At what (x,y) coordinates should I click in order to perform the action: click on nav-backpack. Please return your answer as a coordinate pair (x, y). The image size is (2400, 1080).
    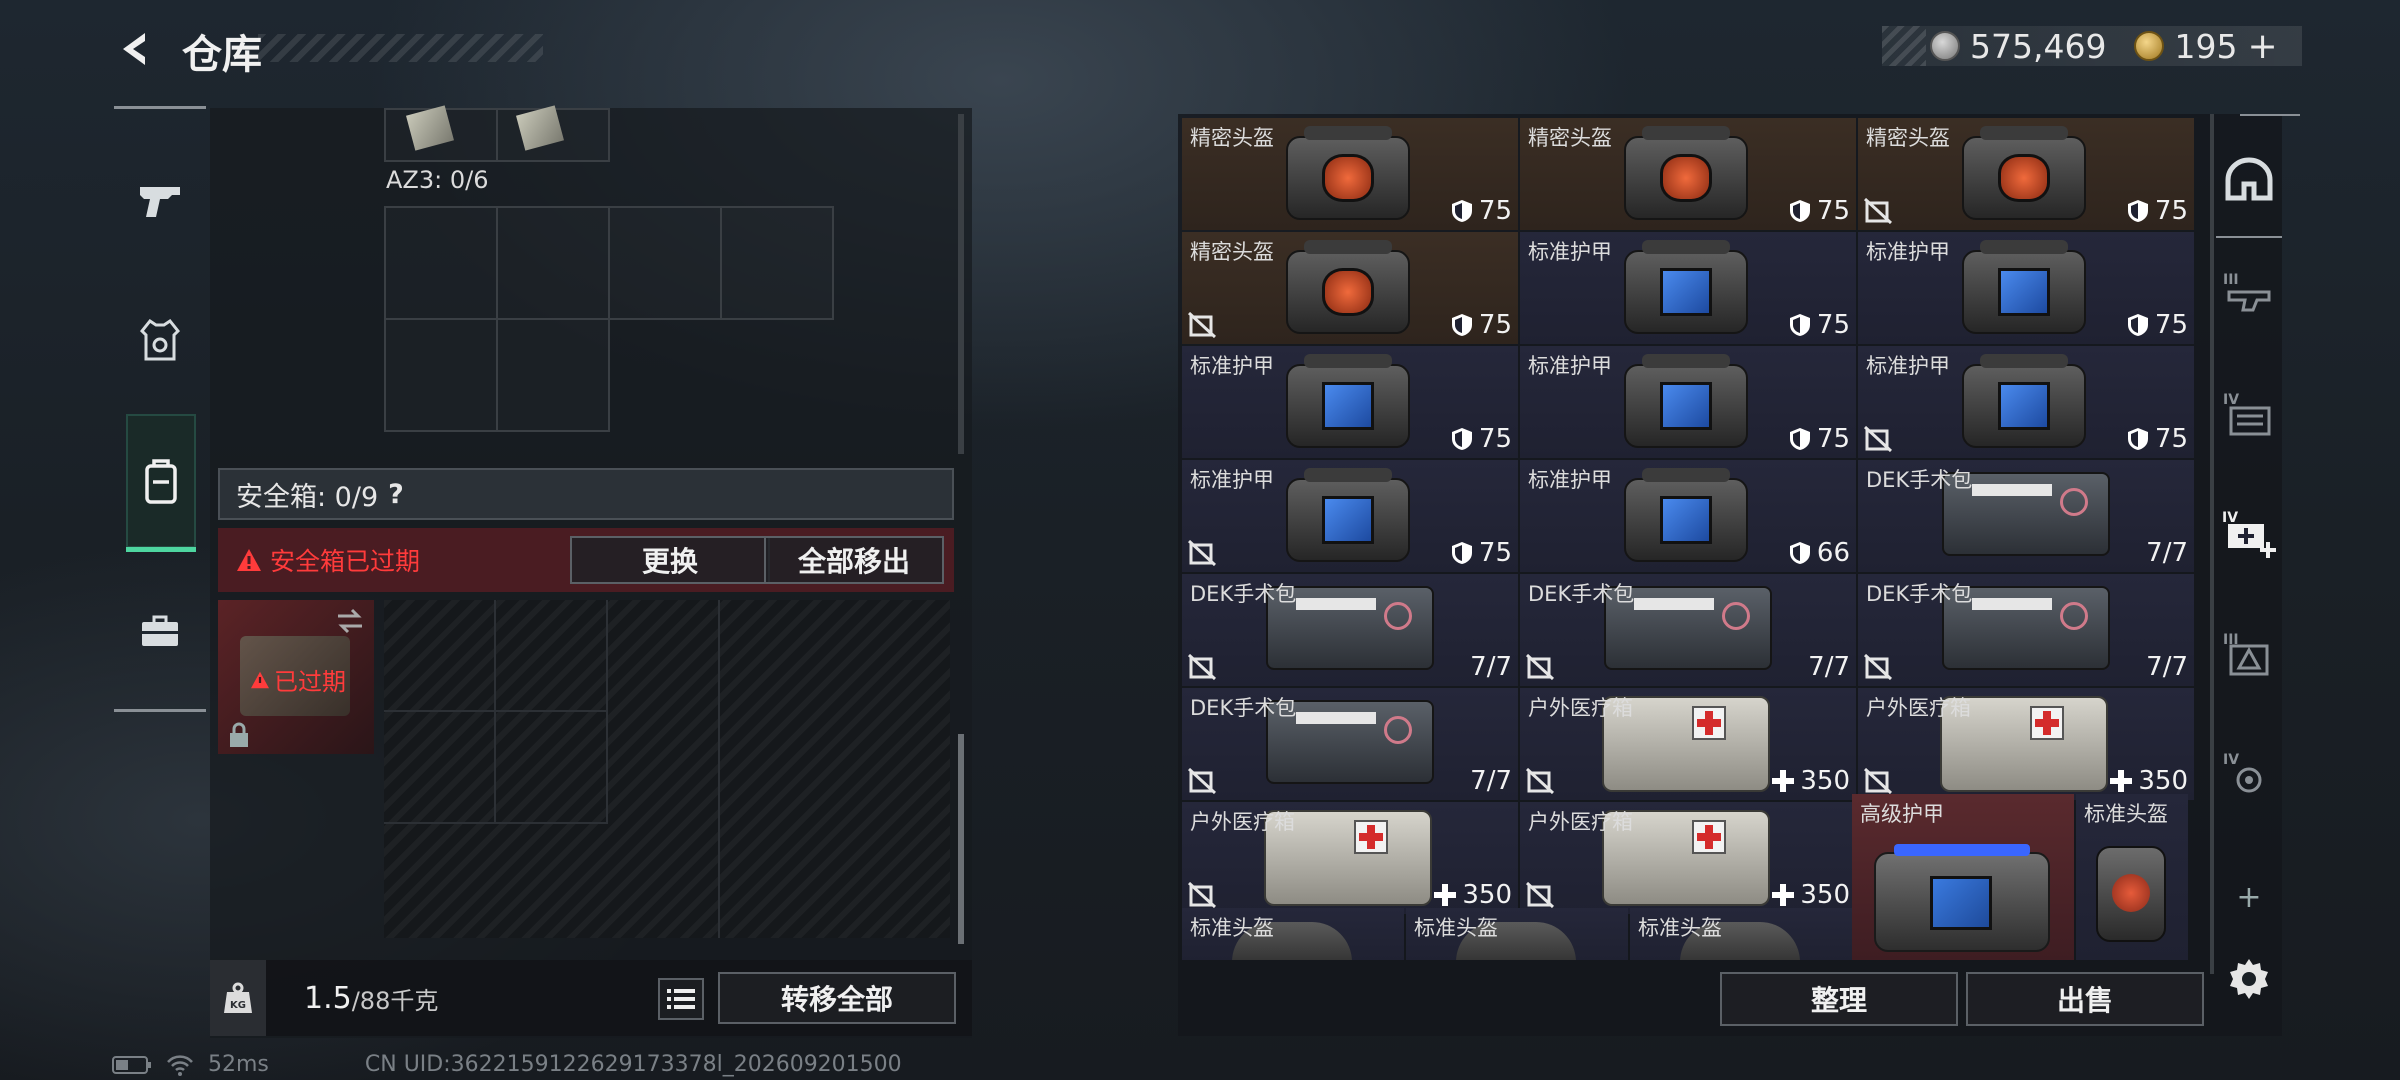
    Looking at the image, I should click on (161, 483).